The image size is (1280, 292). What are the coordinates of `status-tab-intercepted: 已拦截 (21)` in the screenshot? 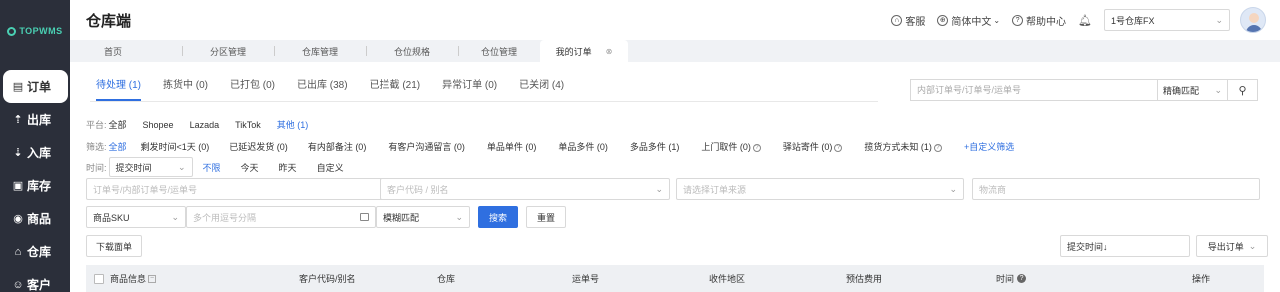 It's located at (395, 88).